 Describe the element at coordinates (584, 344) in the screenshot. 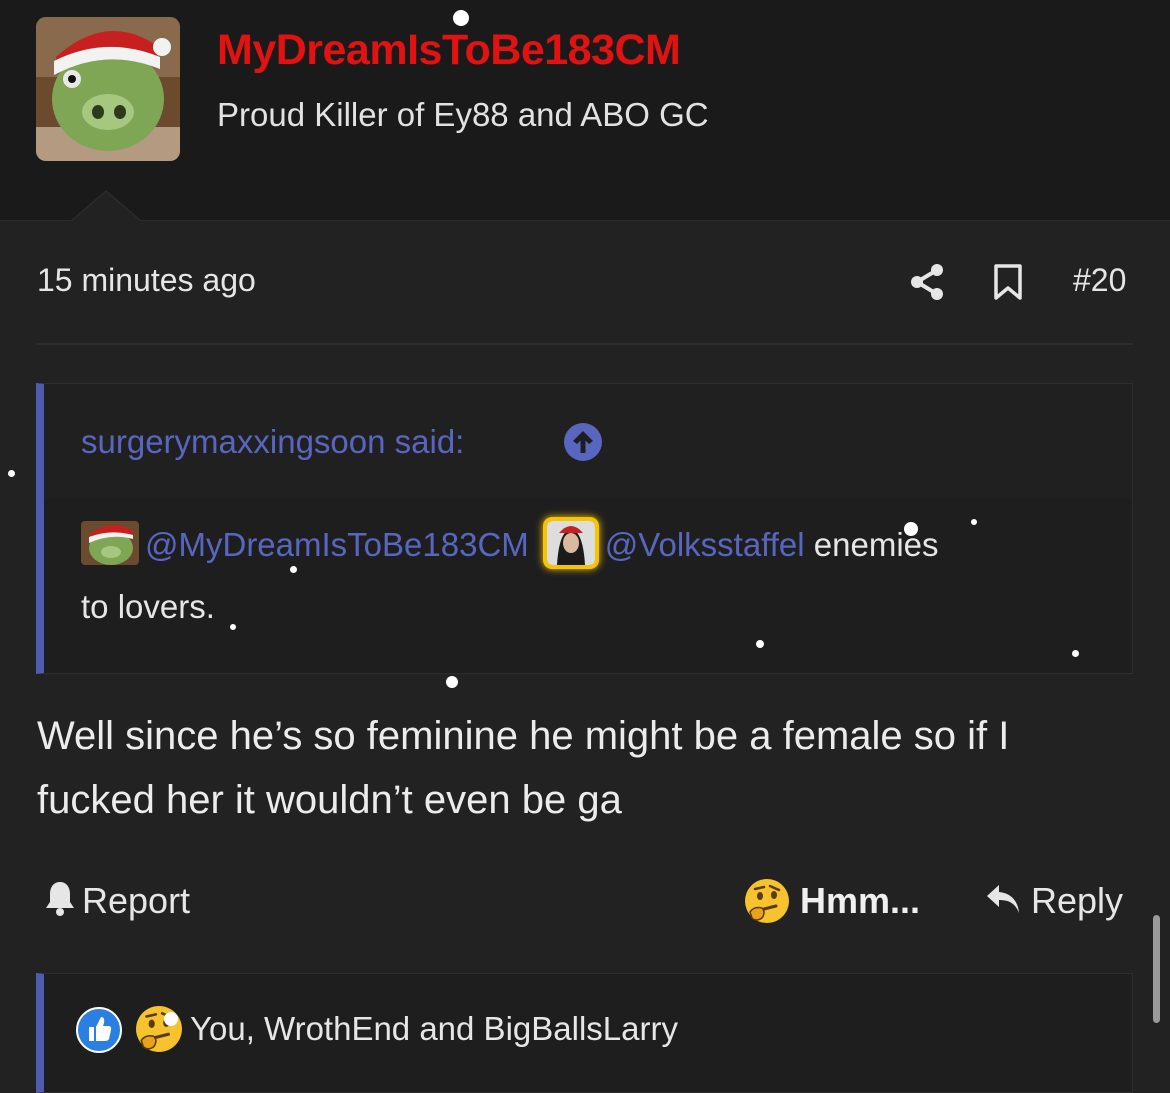

I see `divider` at that location.